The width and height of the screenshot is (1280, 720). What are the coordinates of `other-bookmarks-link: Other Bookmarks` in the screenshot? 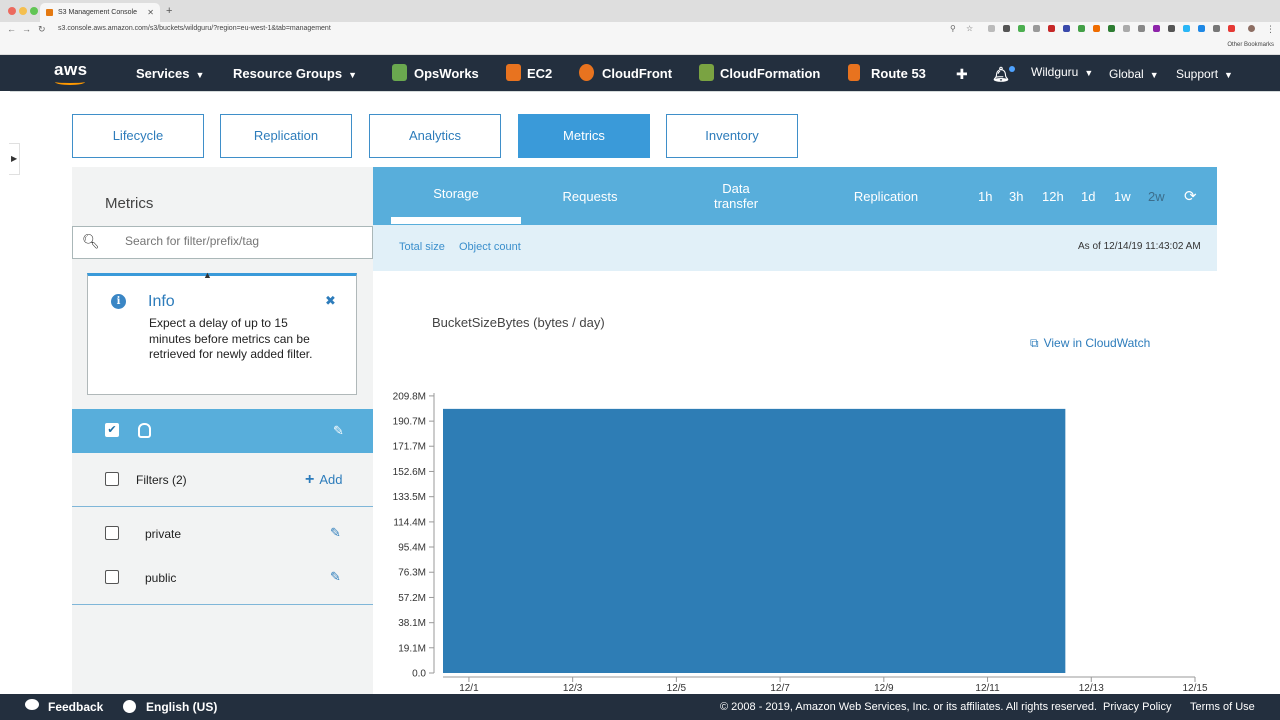 It's located at (1250, 45).